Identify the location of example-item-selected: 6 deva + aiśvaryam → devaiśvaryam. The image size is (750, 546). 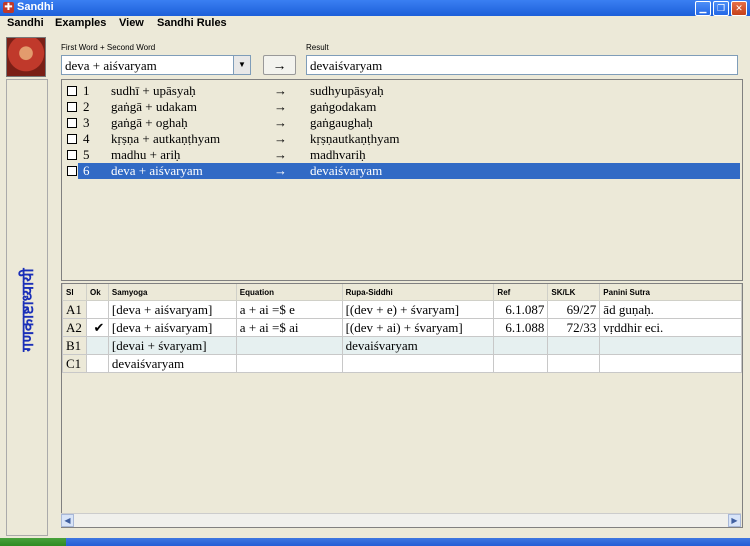
(401, 171).